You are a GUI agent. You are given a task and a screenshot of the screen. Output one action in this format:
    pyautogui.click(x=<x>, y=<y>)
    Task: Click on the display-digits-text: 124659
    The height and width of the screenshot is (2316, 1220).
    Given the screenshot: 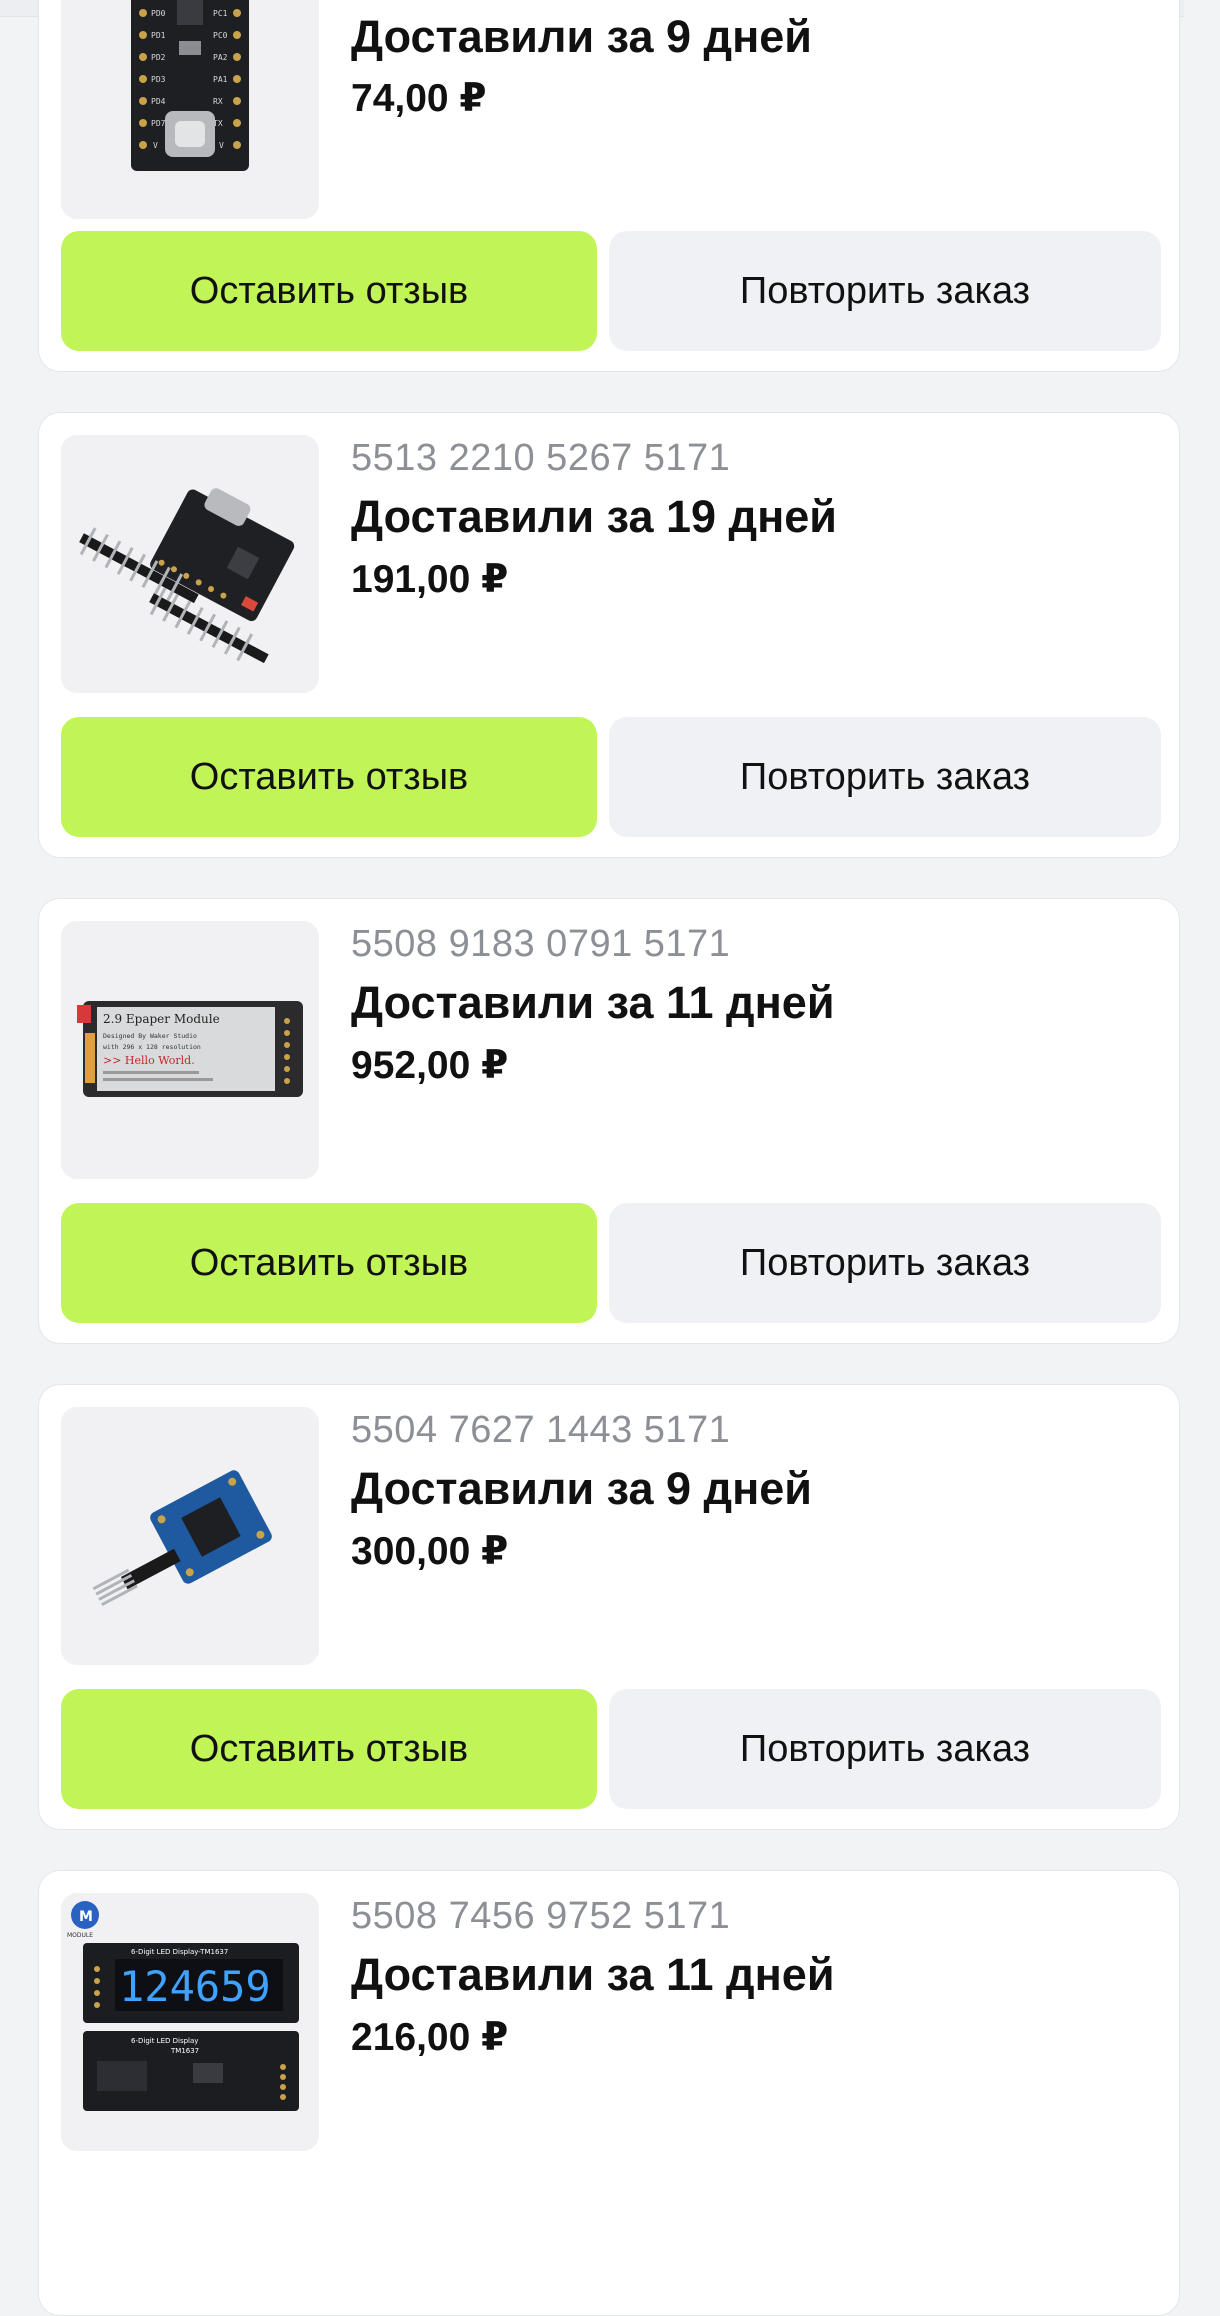 What is the action you would take?
    pyautogui.click(x=195, y=1986)
    